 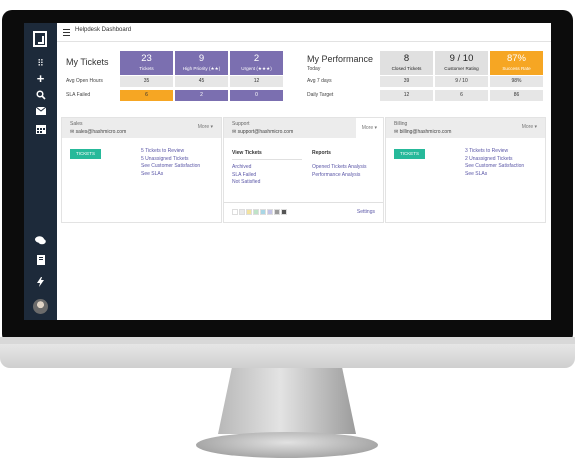 I want to click on billing-more-button: More ▾, so click(x=529, y=127).